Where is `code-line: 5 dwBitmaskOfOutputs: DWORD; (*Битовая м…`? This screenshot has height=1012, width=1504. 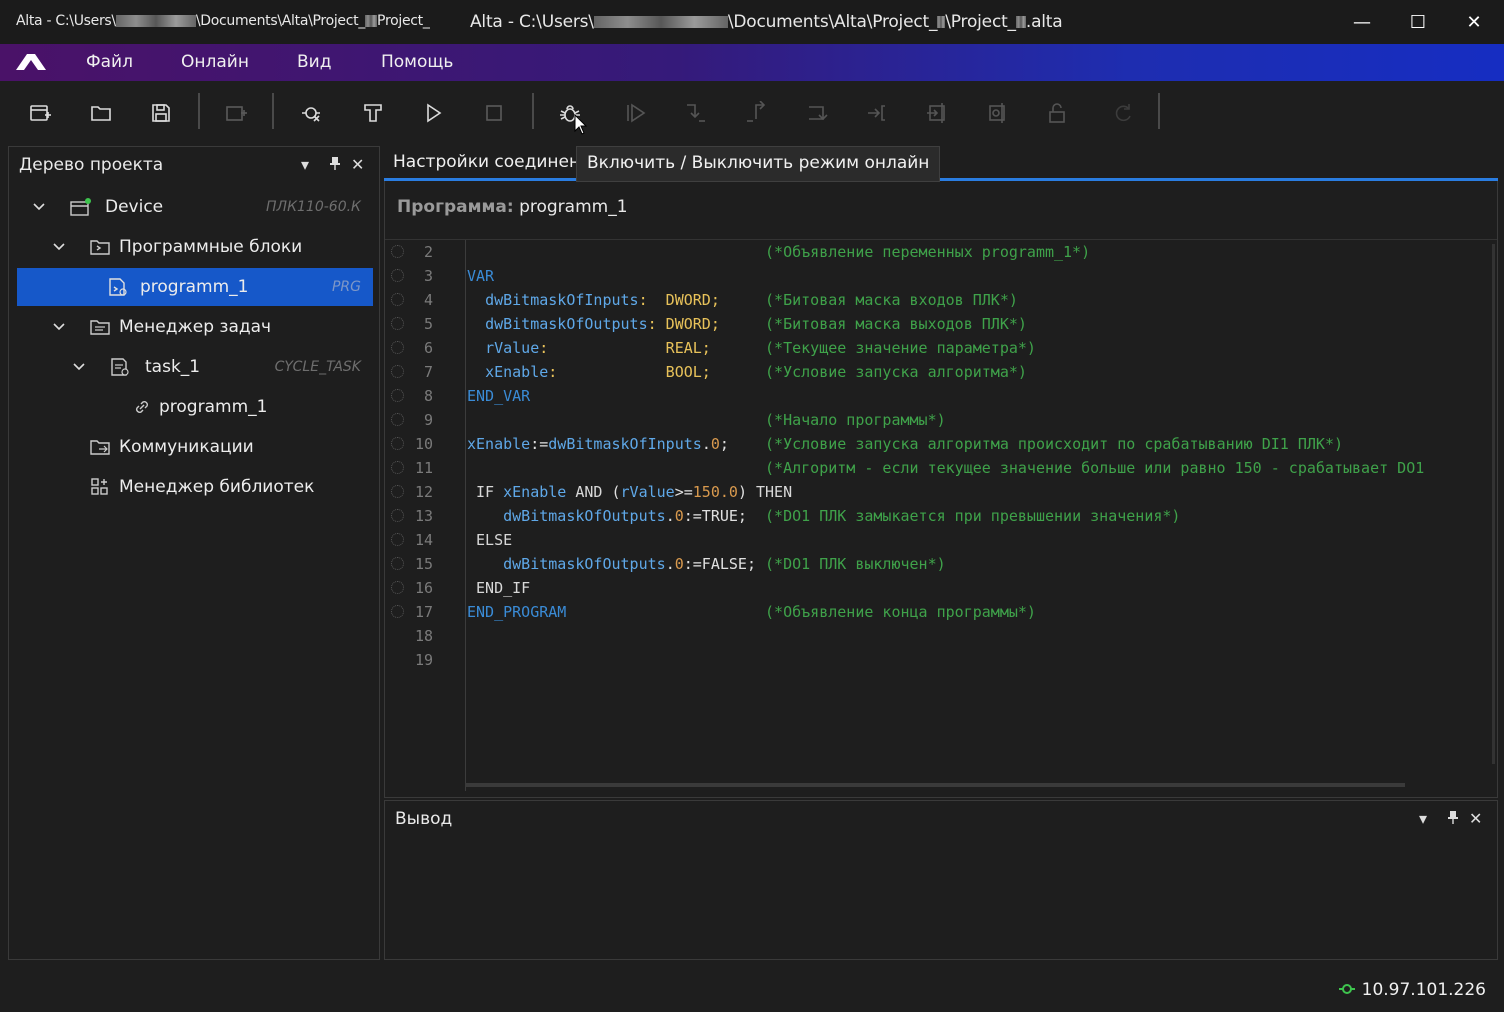
code-line: 5 dwBitmaskOfOutputs: DWORD; (*Битовая м… is located at coordinates (941, 324).